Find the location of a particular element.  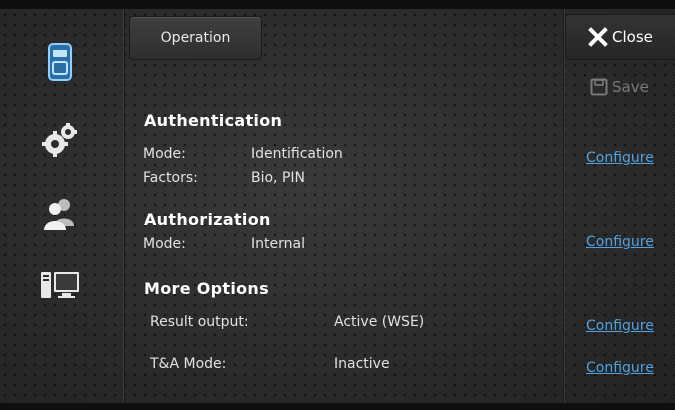

authorization-mode-value: Internal is located at coordinates (278, 244).